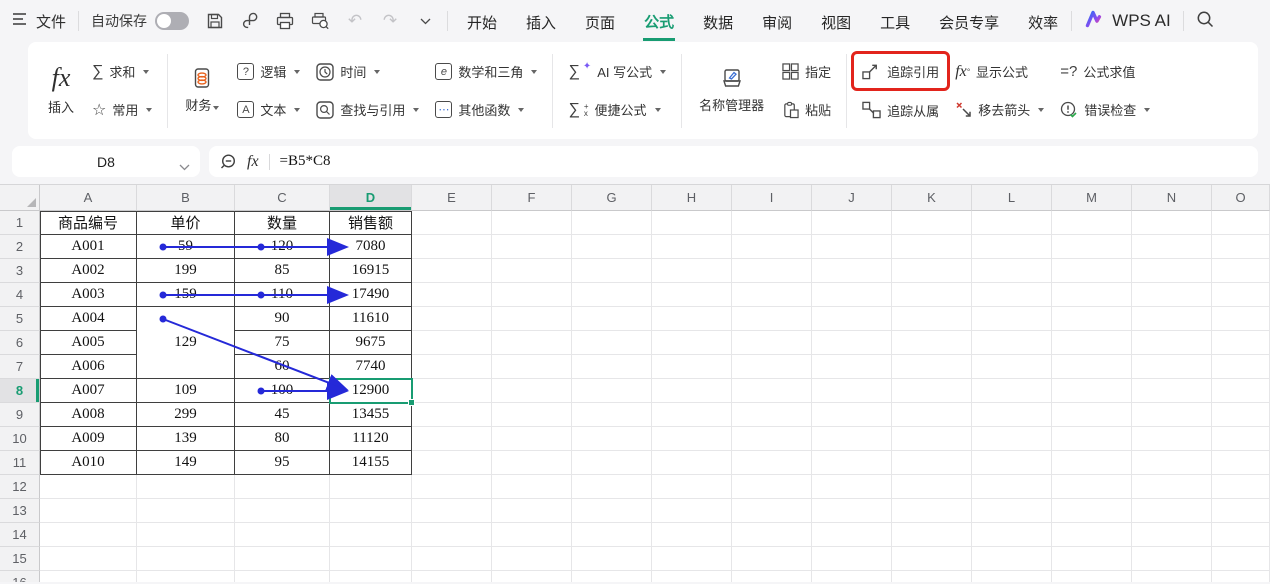 The width and height of the screenshot is (1270, 584). What do you see at coordinates (900, 71) in the screenshot?
I see `trace-precedents-button: 追踪引用` at bounding box center [900, 71].